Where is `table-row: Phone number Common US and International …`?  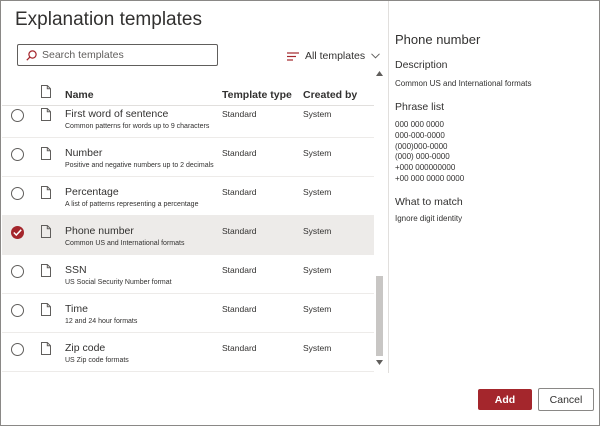
table-row: Phone number Common US and International … is located at coordinates (188, 235).